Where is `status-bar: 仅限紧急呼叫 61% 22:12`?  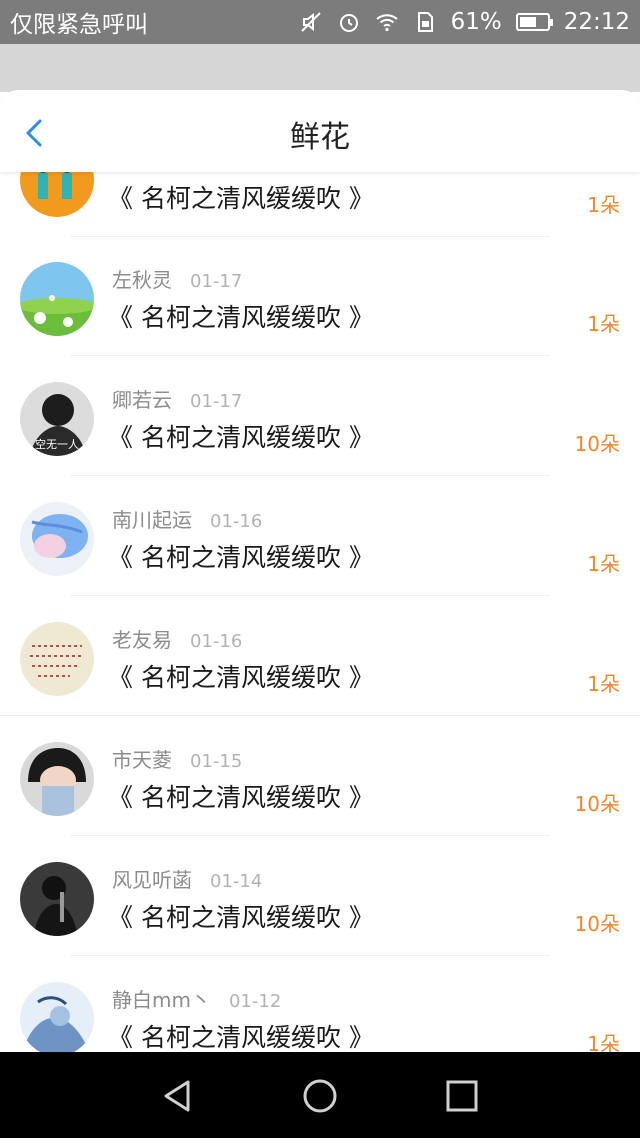
status-bar: 仅限紧急呼叫 61% 22:12 is located at coordinates (320, 22).